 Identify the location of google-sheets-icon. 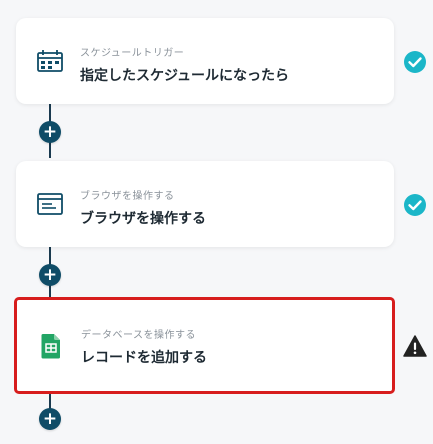
(51, 346).